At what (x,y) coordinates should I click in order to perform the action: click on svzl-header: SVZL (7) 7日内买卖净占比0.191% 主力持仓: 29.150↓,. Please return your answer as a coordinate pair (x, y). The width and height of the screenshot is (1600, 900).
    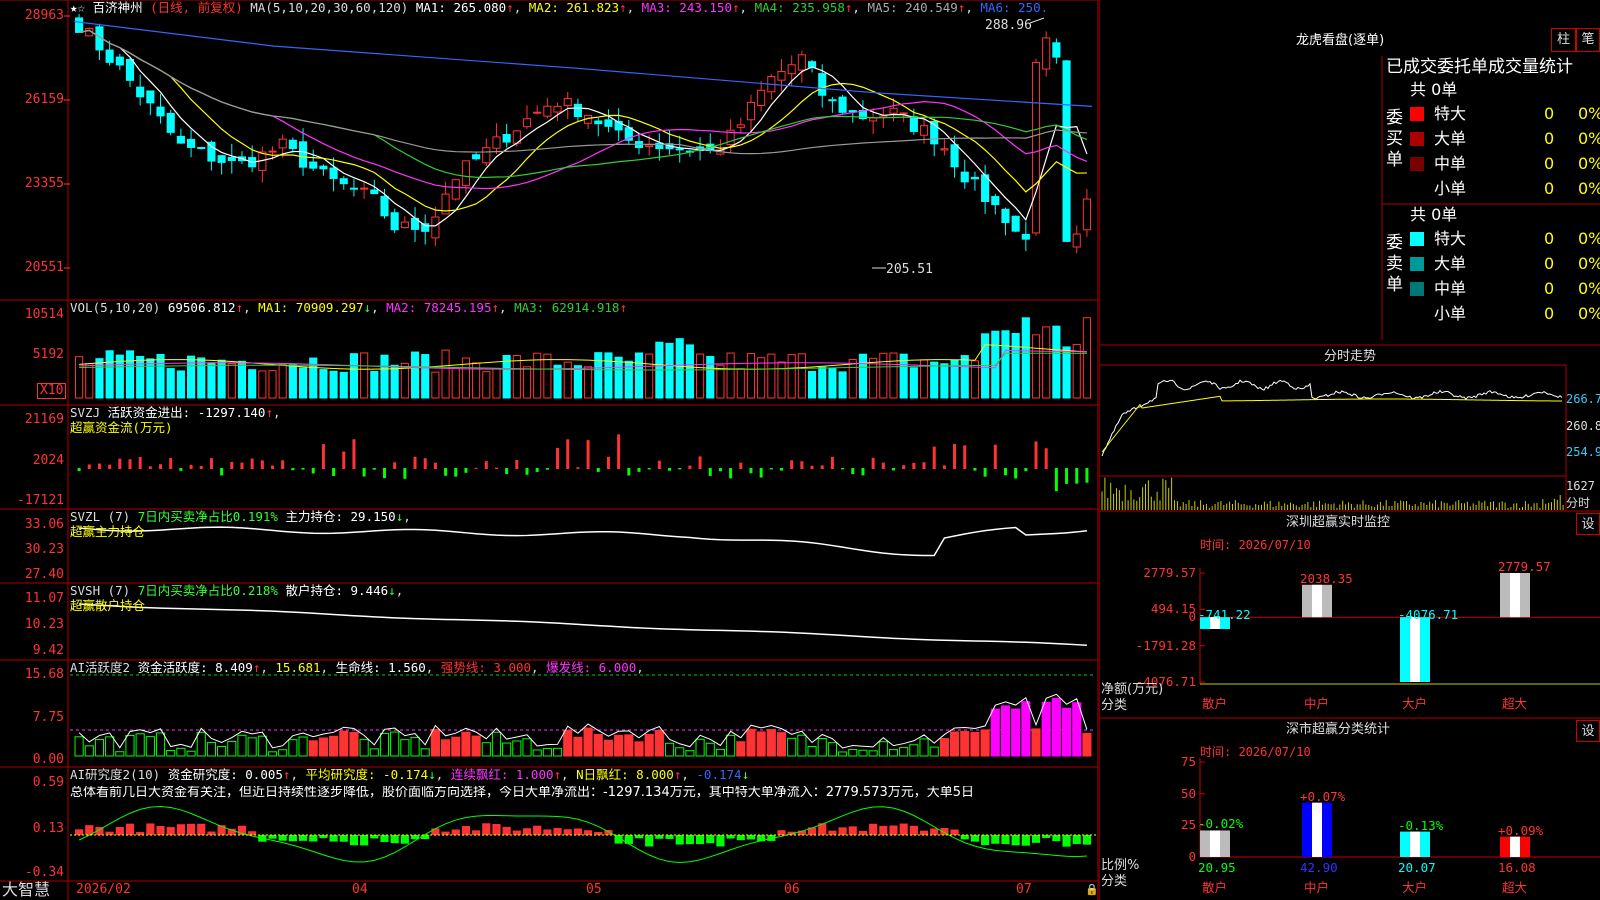
    Looking at the image, I should click on (240, 516).